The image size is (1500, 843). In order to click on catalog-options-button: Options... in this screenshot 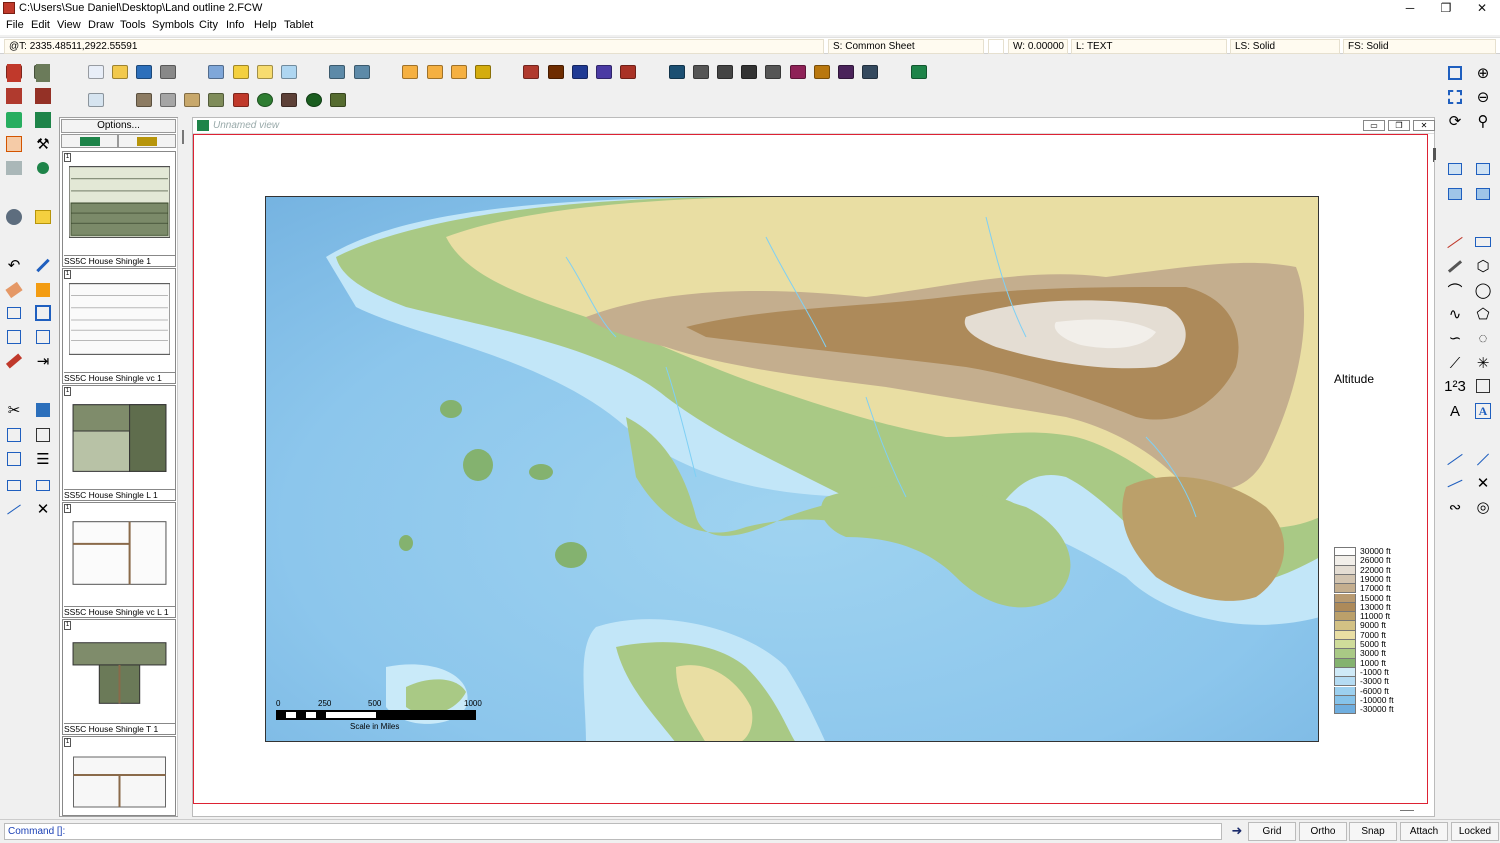, I will do `click(118, 126)`.